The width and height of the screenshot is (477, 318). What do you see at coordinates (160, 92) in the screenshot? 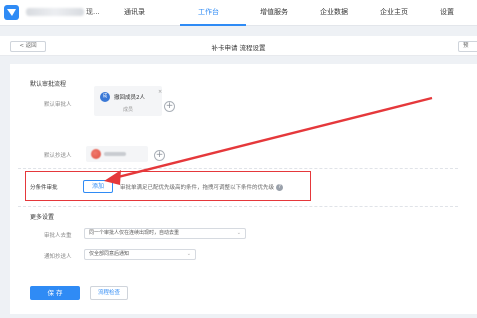
I see `remove-approver-icon: ×` at bounding box center [160, 92].